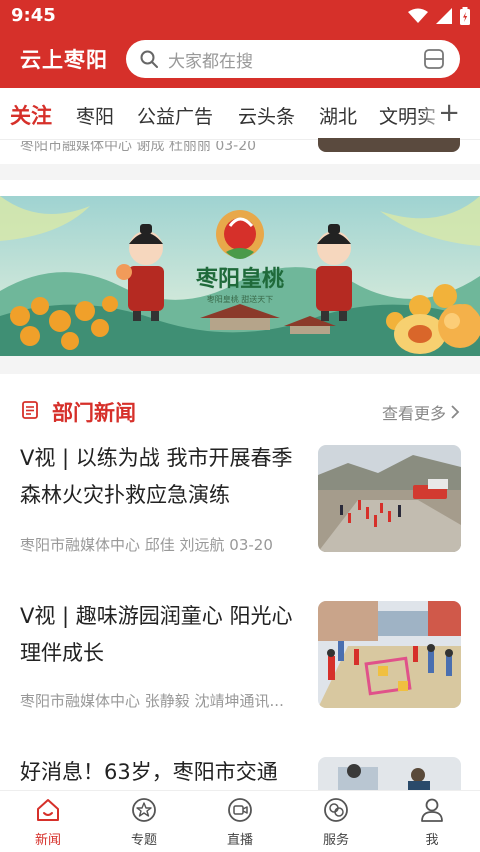 This screenshot has height=852, width=480. I want to click on tab-public-ads: 公益广告, so click(175, 115).